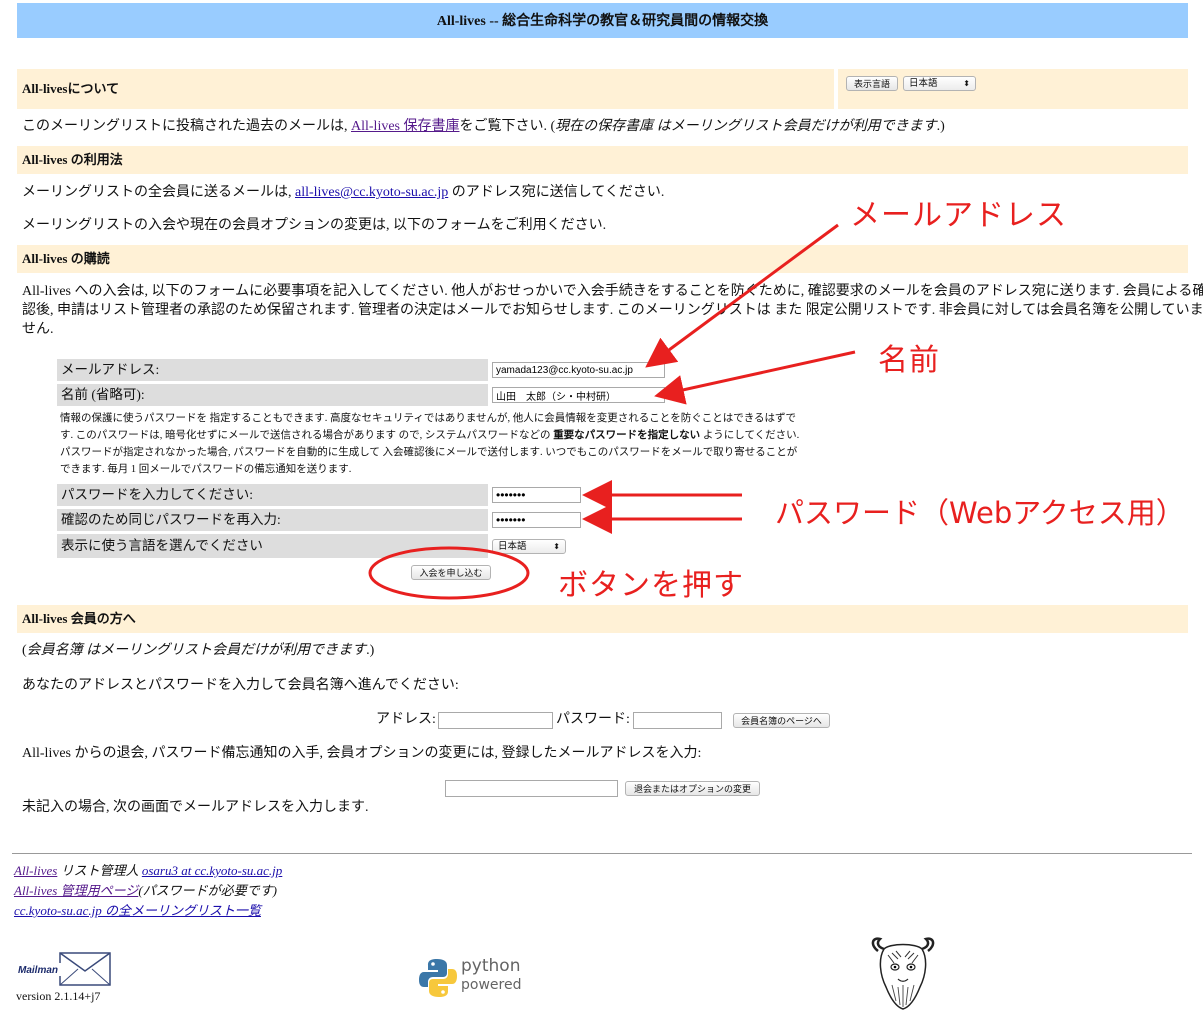 Image resolution: width=1203 pixels, height=1016 pixels. Describe the element at coordinates (746, 126) in the screenshot. I see `archive-note: 現在の保存書庫 はメーリングリスト会員だけが利用できます` at that location.